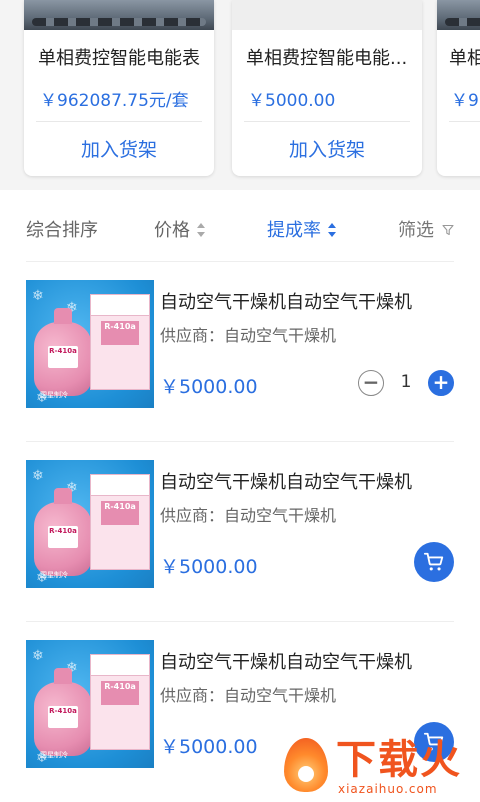 The height and width of the screenshot is (802, 480). What do you see at coordinates (306, 765) in the screenshot?
I see `flame-icon` at bounding box center [306, 765].